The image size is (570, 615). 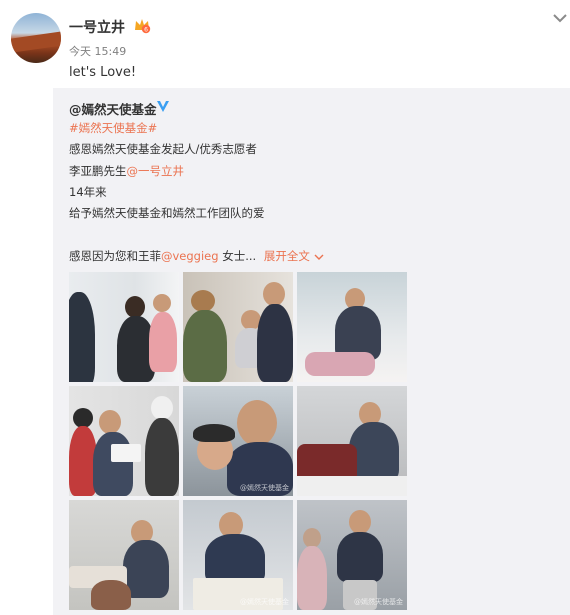 What do you see at coordinates (142, 25) in the screenshot?
I see `vip-badge-icon: 6` at bounding box center [142, 25].